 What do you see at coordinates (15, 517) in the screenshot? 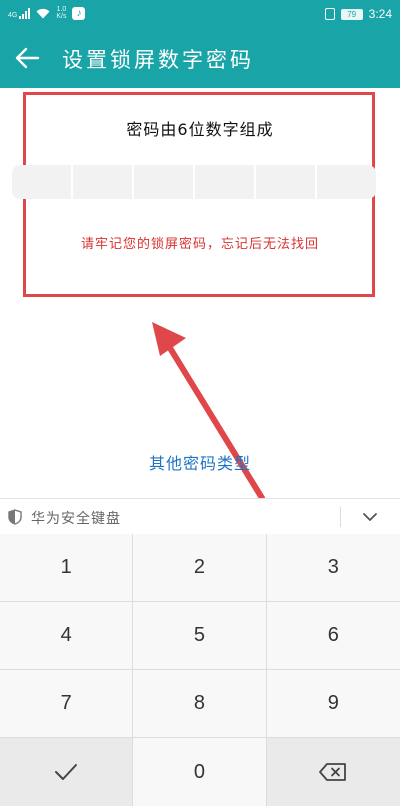
I see `shield-icon` at bounding box center [15, 517].